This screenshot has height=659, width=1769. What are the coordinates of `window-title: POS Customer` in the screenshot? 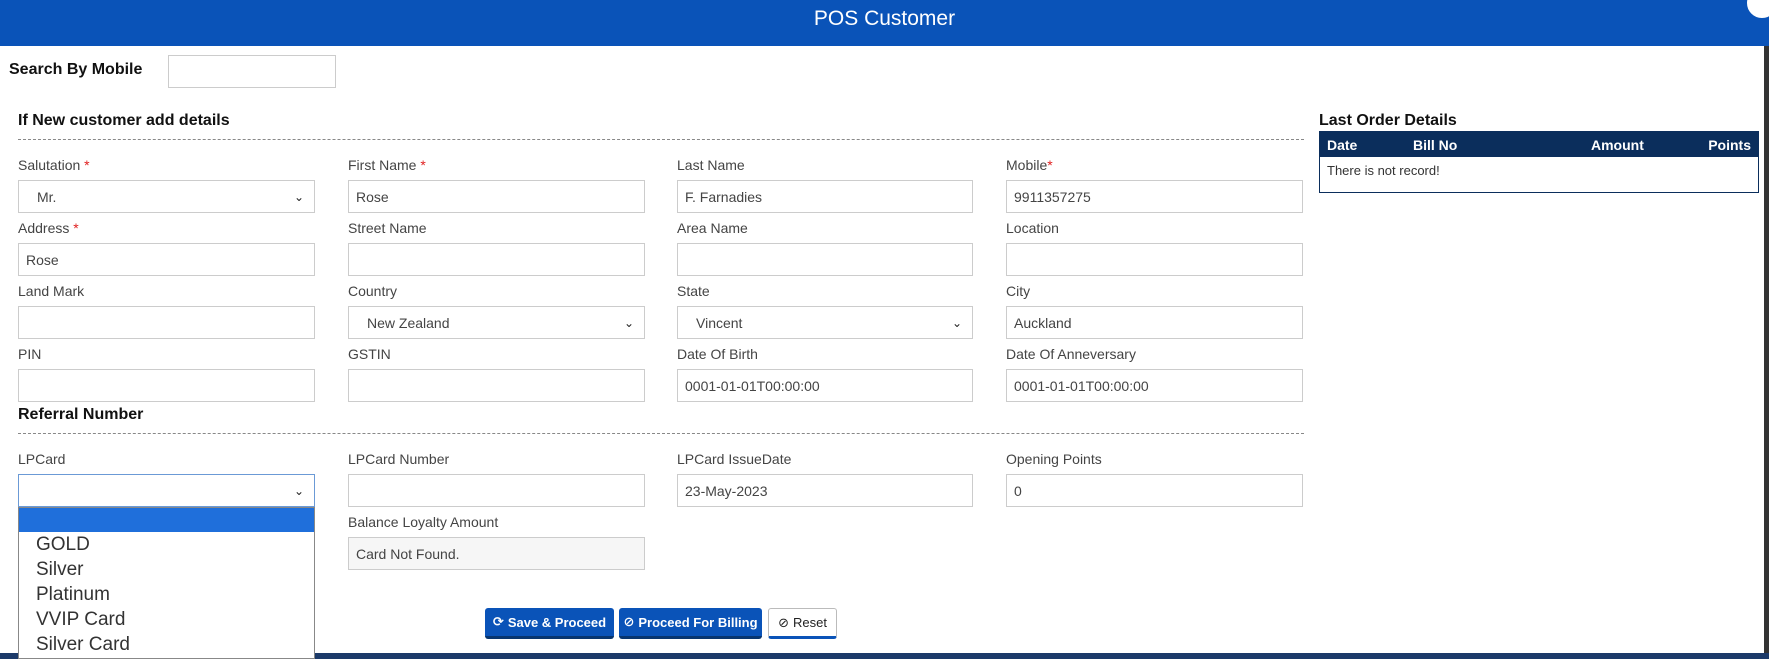 It's located at (884, 18).